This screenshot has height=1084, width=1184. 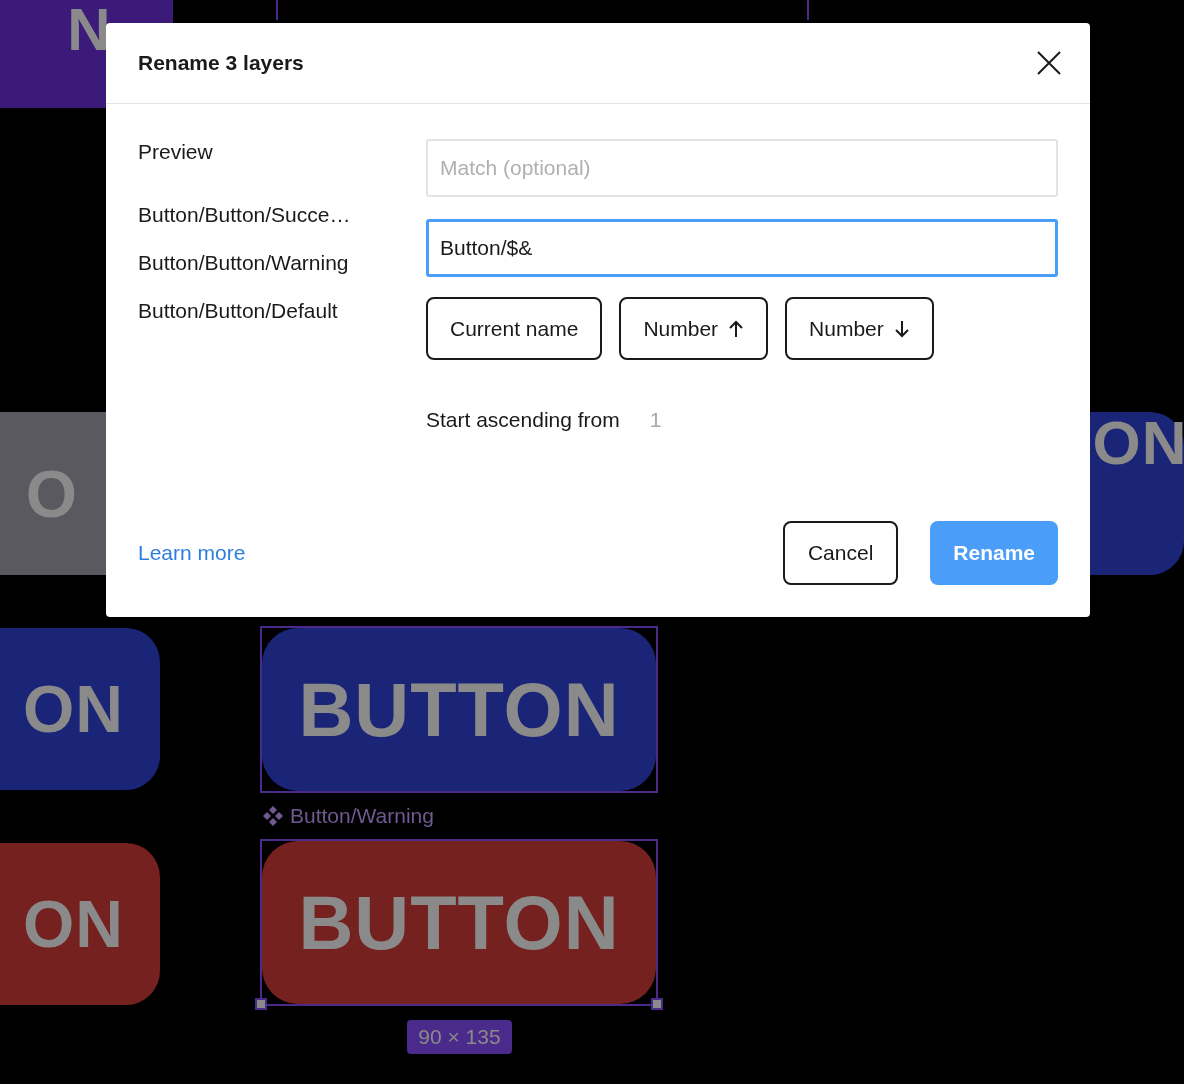 I want to click on preview-name: Button/Button/Warning, so click(x=244, y=263).